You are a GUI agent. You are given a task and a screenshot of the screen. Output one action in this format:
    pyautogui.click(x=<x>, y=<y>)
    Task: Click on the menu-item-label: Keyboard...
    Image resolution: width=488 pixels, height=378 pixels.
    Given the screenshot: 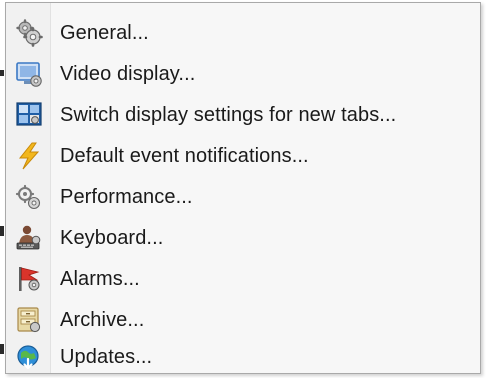 What is the action you would take?
    pyautogui.click(x=112, y=237)
    